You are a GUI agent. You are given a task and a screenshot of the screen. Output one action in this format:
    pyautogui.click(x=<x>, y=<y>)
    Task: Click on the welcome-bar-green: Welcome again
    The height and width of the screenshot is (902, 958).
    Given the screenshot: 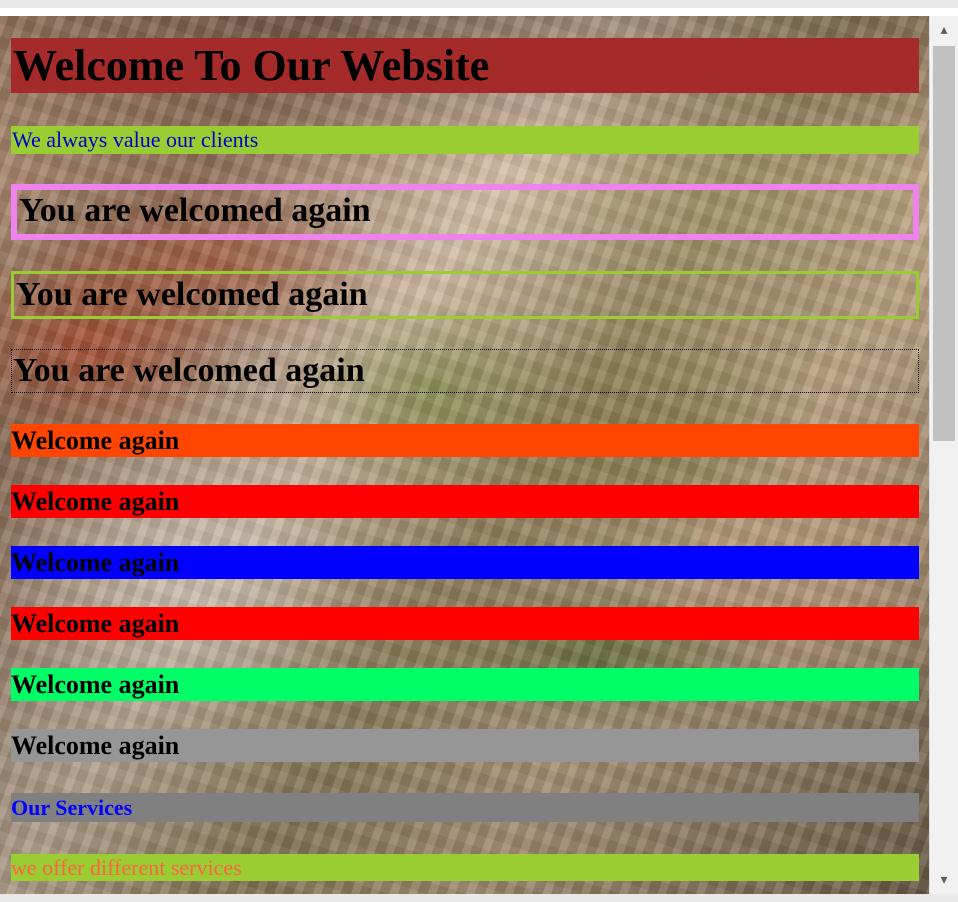 What is the action you would take?
    pyautogui.click(x=465, y=684)
    